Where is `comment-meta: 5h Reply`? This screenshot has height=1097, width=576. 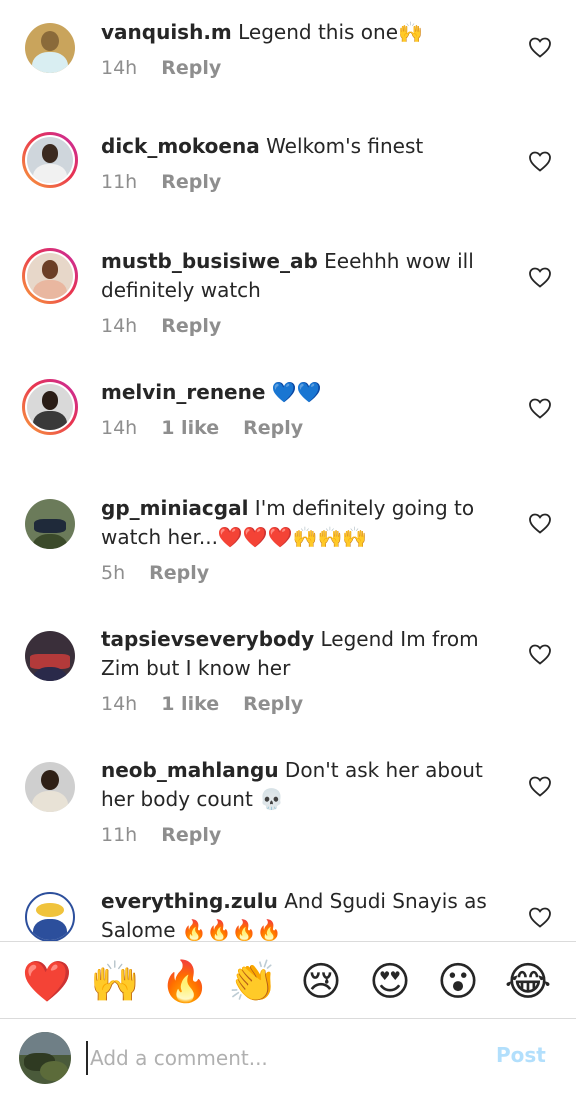
comment-meta: 5h Reply is located at coordinates (167, 573).